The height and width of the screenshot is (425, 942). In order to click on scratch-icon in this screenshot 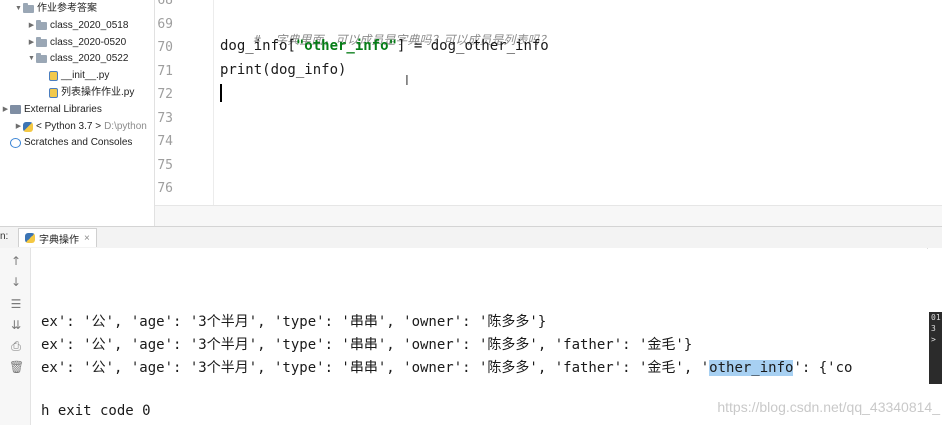, I will do `click(15, 143)`.